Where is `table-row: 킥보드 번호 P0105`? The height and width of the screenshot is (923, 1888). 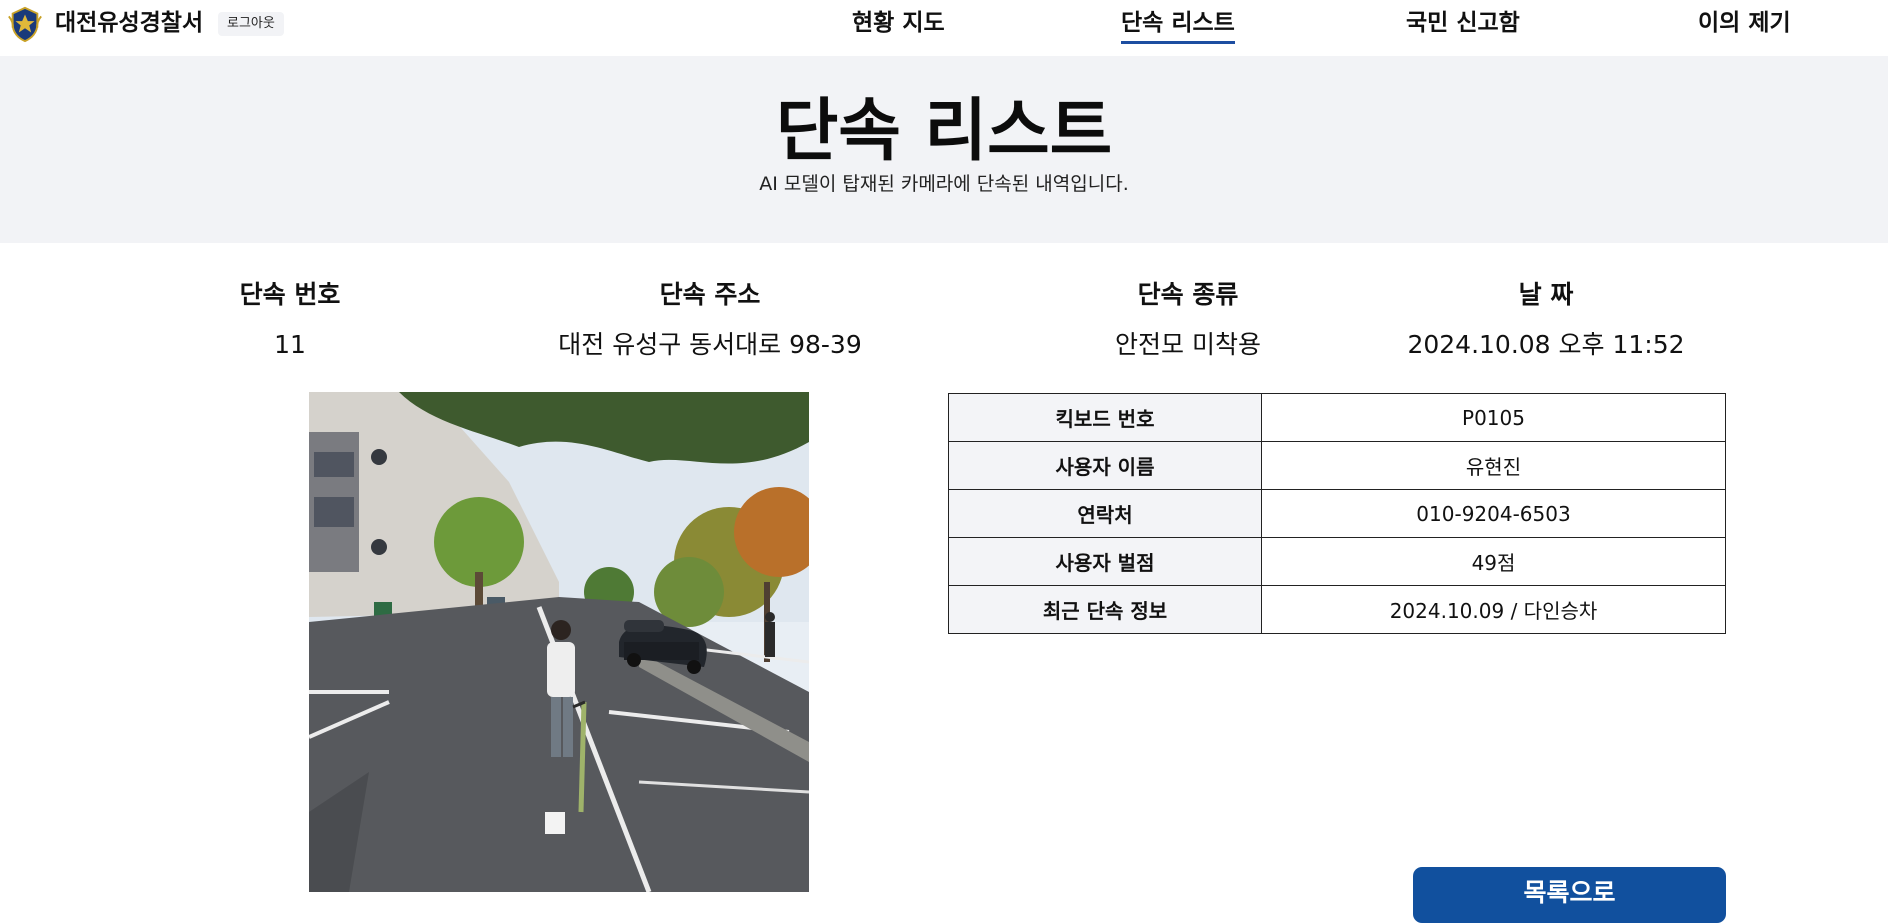
table-row: 킥보드 번호 P0105 is located at coordinates (1337, 417).